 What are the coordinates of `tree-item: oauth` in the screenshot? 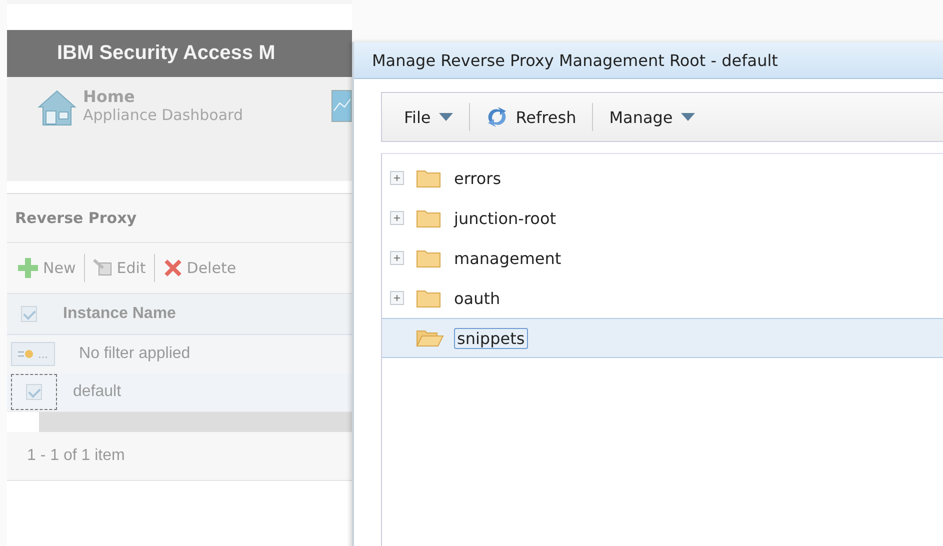 It's located at (662, 298).